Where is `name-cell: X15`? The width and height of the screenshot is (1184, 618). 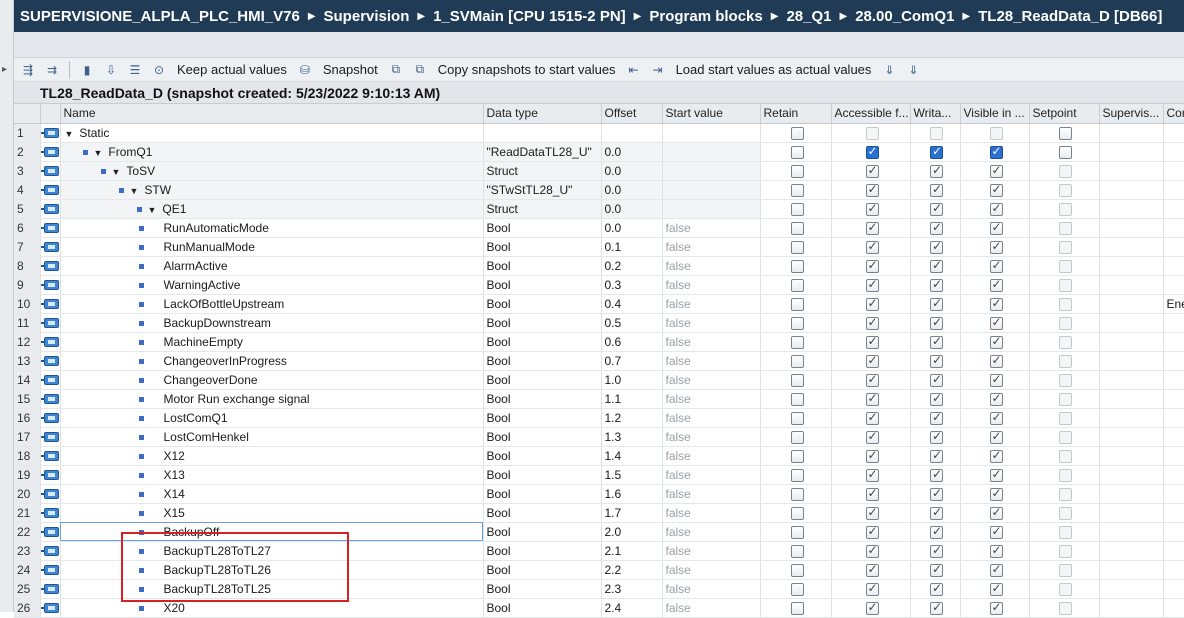
name-cell: X15 is located at coordinates (272, 513).